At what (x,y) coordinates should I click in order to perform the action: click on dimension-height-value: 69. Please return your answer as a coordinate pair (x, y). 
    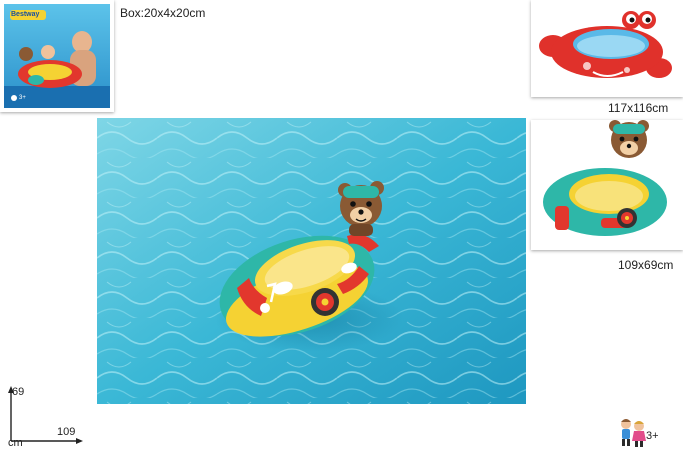
    Looking at the image, I should click on (18, 392).